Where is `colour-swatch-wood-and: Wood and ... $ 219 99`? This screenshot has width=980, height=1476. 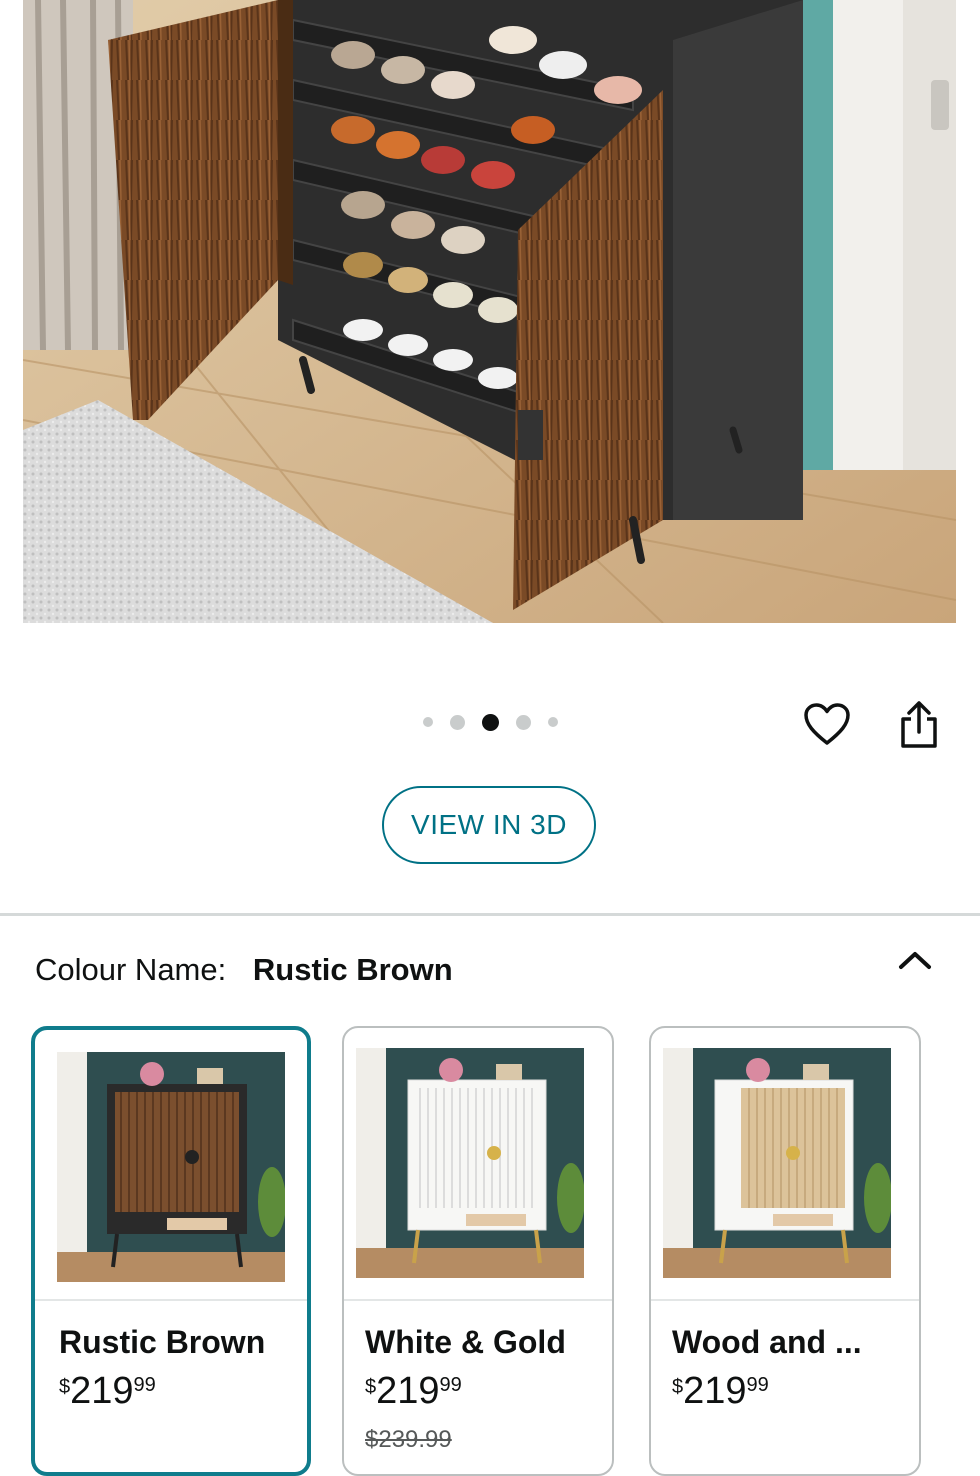
colour-swatch-wood-and: Wood and ... $ 219 99 is located at coordinates (785, 1251).